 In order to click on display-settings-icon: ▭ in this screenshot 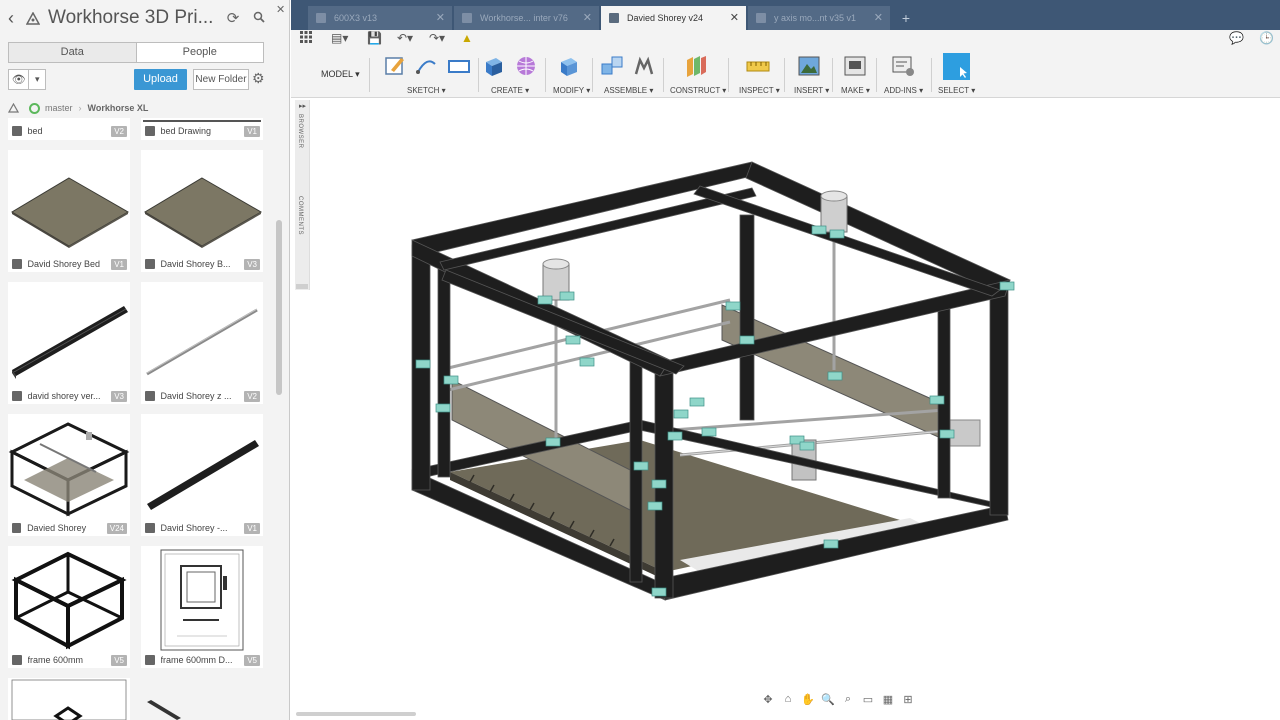, I will do `click(868, 699)`.